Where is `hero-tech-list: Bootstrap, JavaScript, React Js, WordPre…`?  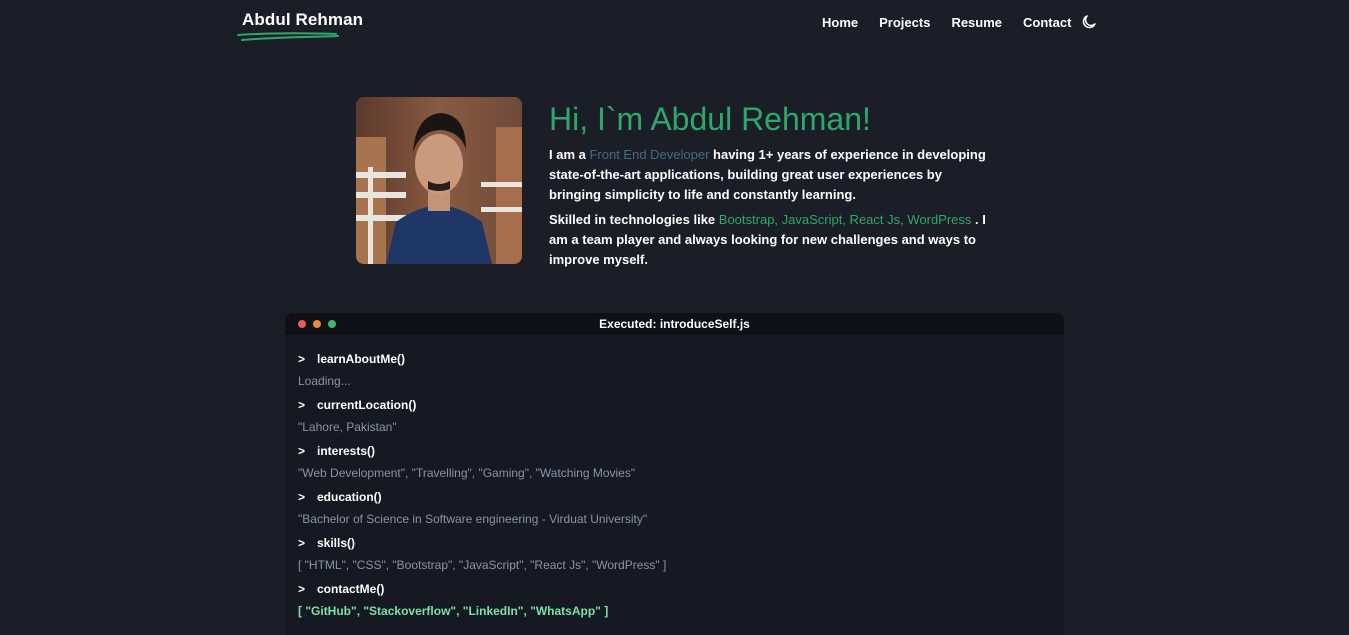 hero-tech-list: Bootstrap, JavaScript, React Js, WordPre… is located at coordinates (845, 219).